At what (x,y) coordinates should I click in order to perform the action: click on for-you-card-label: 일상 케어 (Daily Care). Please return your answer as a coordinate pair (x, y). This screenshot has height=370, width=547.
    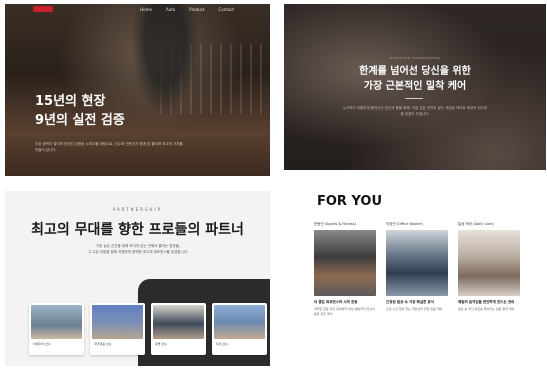
    Looking at the image, I should click on (476, 224).